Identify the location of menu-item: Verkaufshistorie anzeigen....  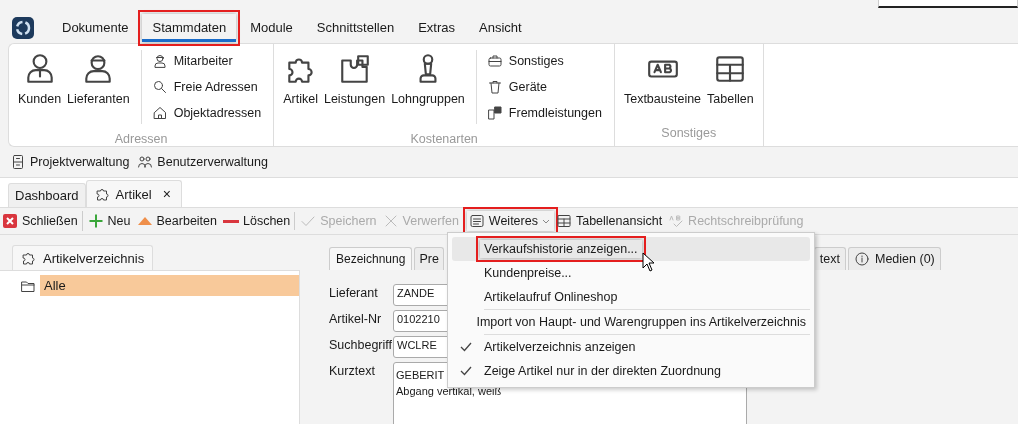
(631, 249).